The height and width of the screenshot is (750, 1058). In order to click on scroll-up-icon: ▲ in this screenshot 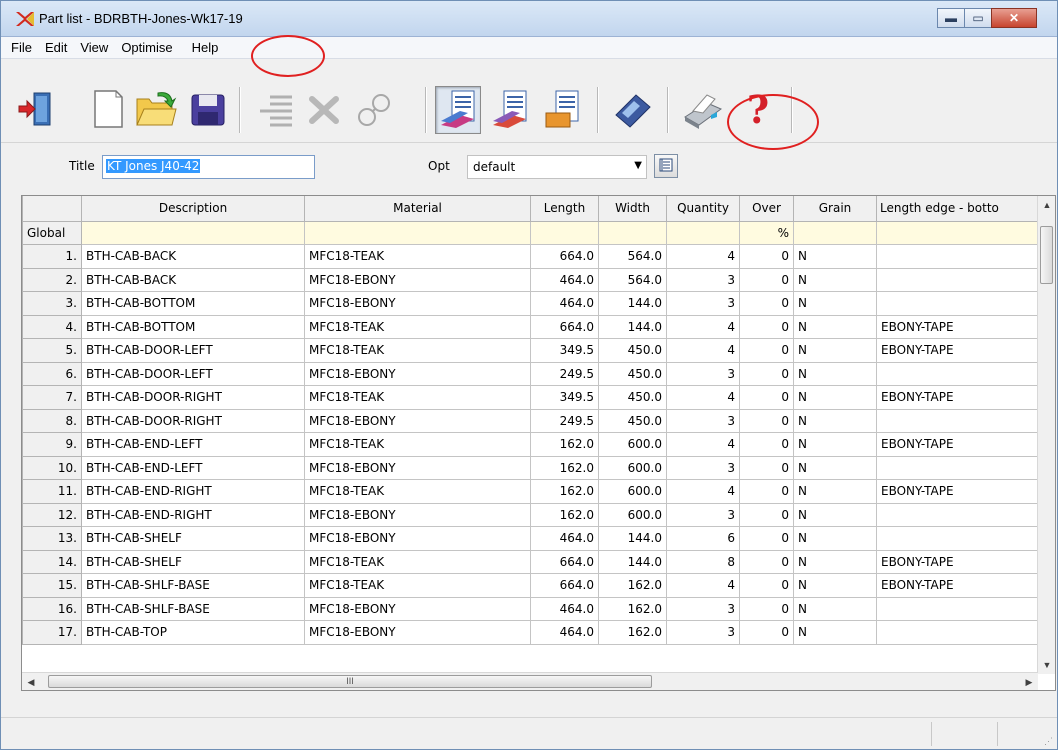, I will do `click(1046, 205)`.